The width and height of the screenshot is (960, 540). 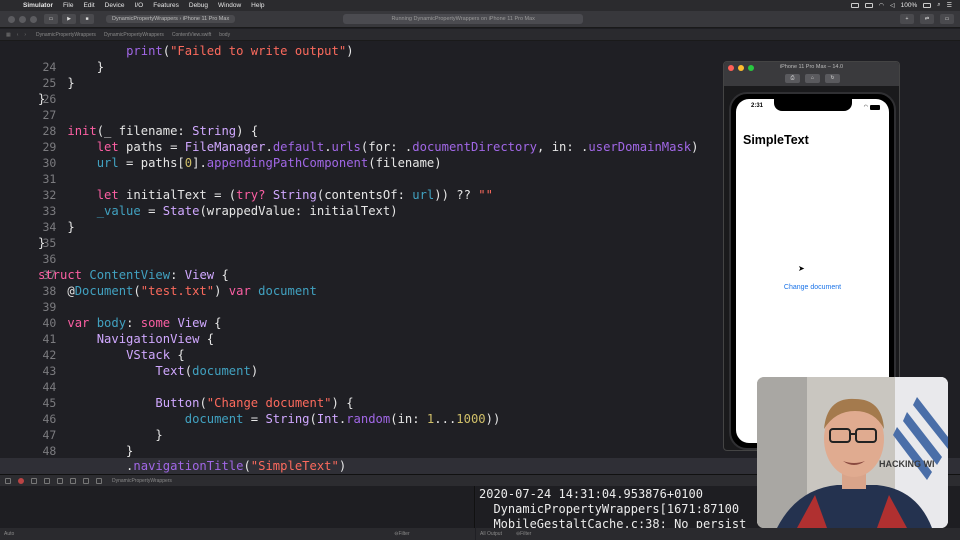 What do you see at coordinates (525, 534) in the screenshot?
I see `console-filter-field: Filter` at bounding box center [525, 534].